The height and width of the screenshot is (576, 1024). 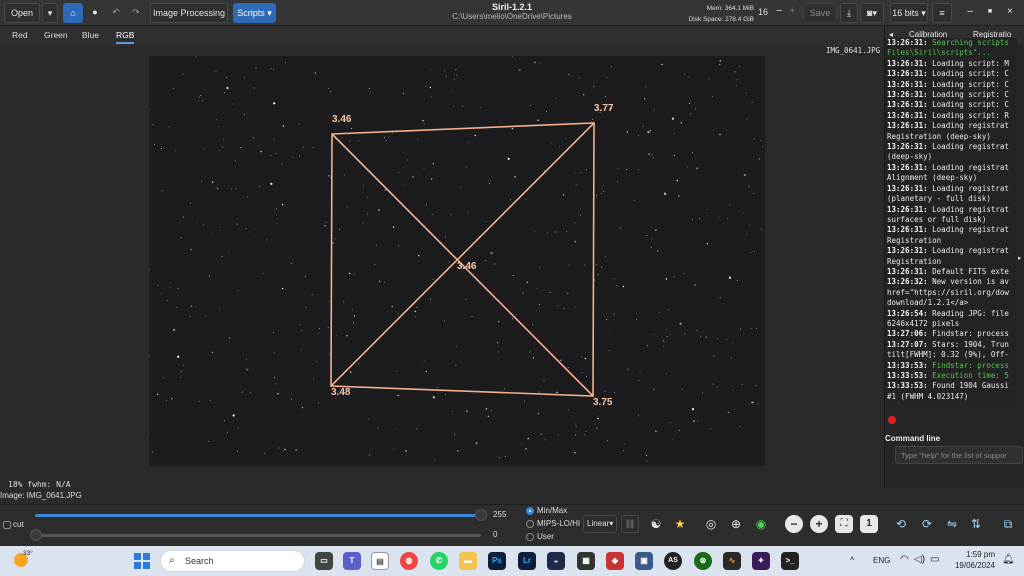 What do you see at coordinates (881, 560) in the screenshot?
I see `language-indicator: ENG` at bounding box center [881, 560].